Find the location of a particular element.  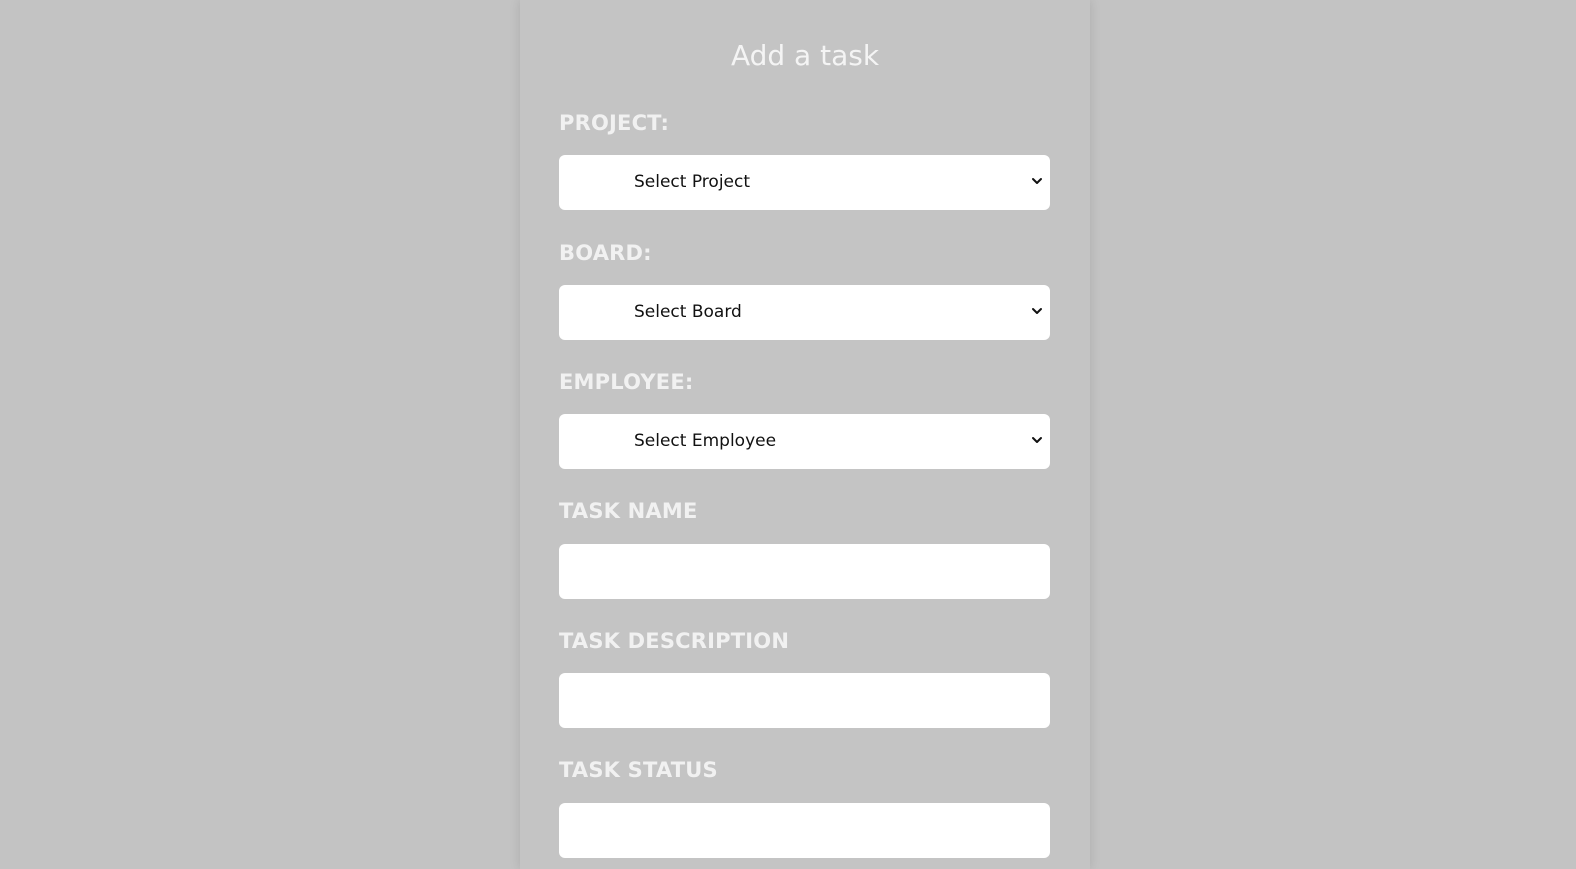

task-description-label: TASK DESCRIPTION is located at coordinates (674, 641).